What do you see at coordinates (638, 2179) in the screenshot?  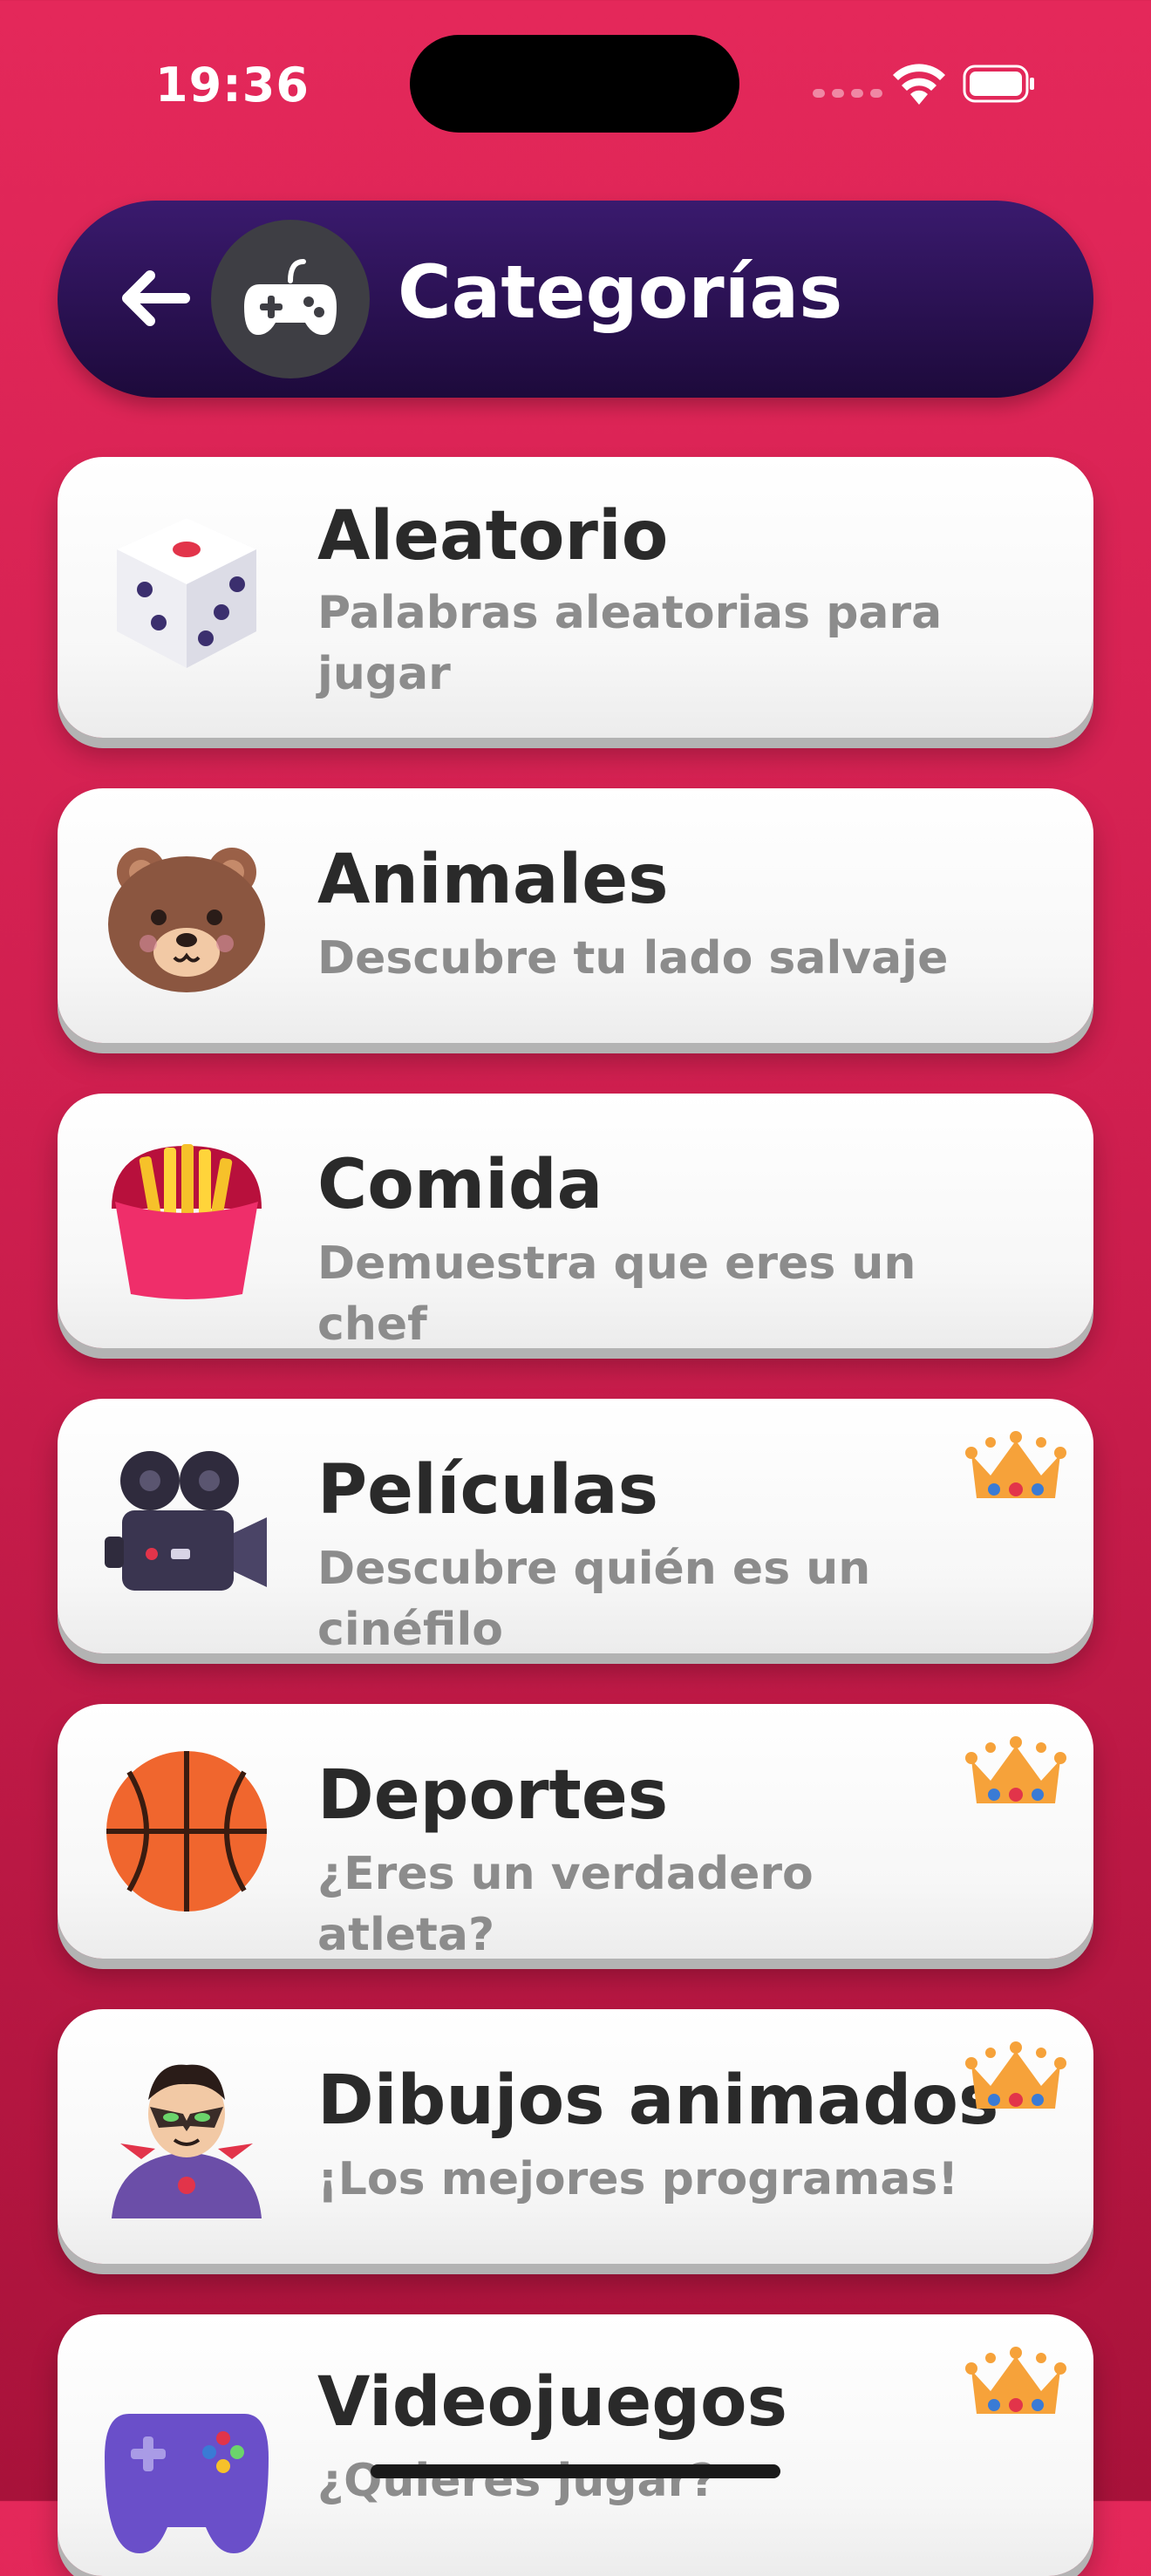 I see `category-subtitle: ¡Los mejores programas!` at bounding box center [638, 2179].